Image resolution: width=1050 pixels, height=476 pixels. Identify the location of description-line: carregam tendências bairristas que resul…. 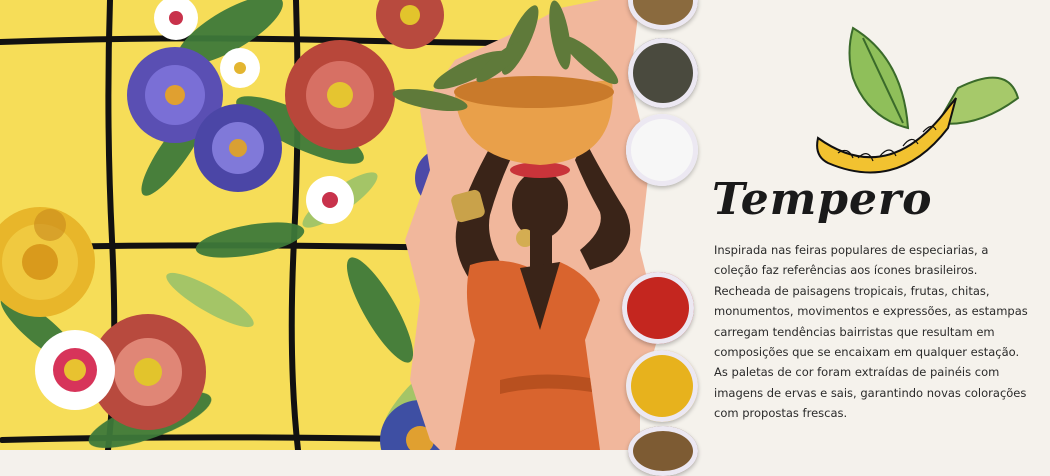
(854, 331).